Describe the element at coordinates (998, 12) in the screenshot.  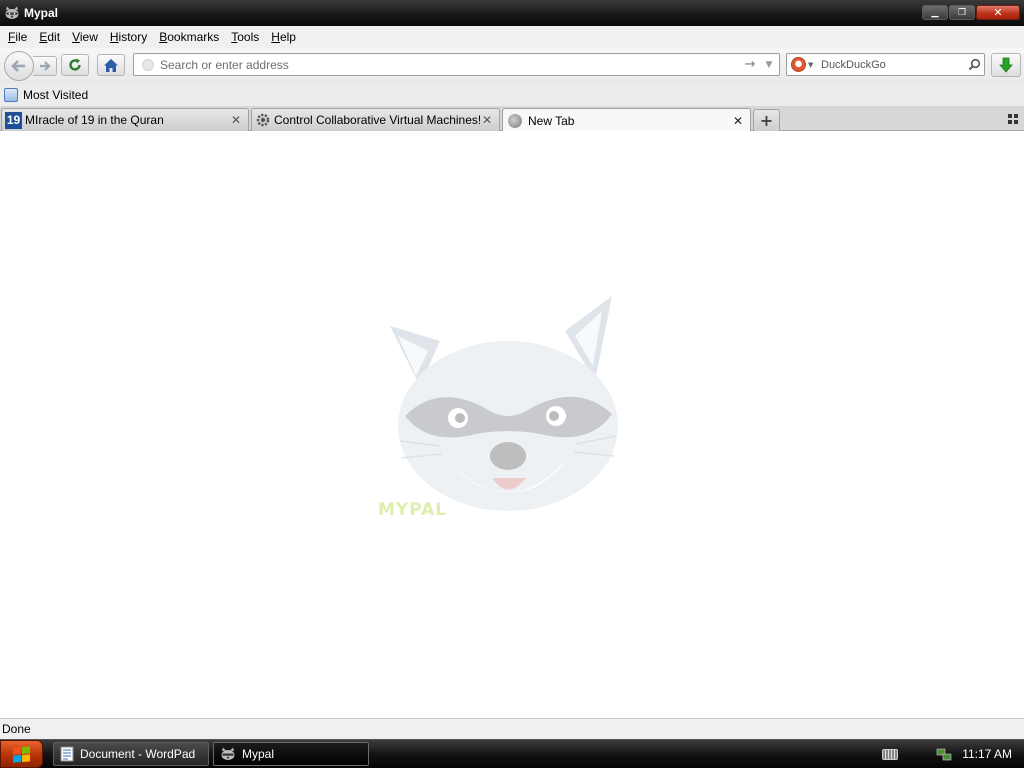
I see `close-button: ✕` at that location.